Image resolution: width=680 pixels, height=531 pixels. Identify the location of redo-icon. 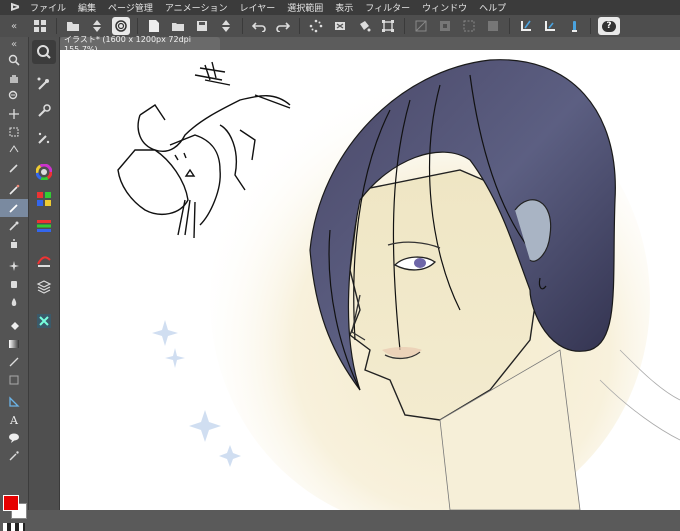
(283, 26).